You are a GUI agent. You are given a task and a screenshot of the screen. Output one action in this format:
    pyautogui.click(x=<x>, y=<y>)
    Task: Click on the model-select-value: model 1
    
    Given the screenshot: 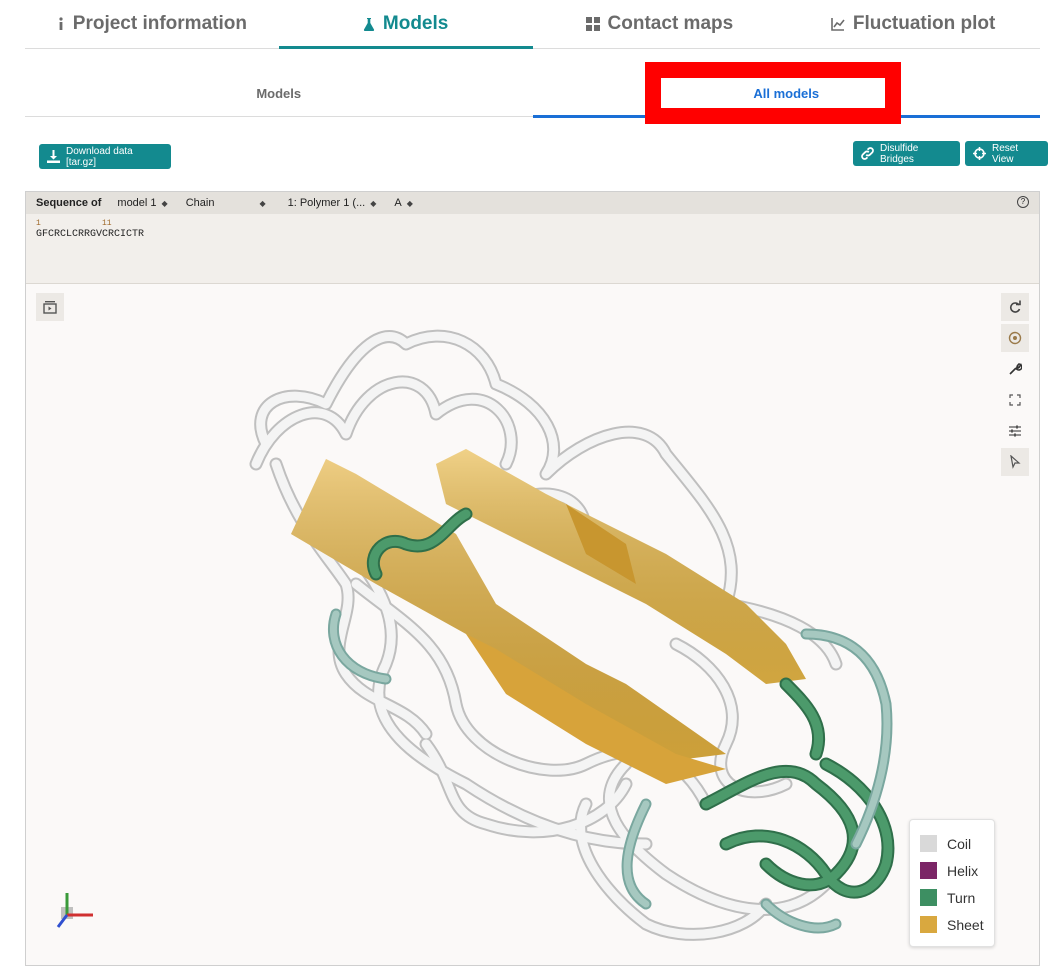 What is the action you would take?
    pyautogui.click(x=137, y=203)
    